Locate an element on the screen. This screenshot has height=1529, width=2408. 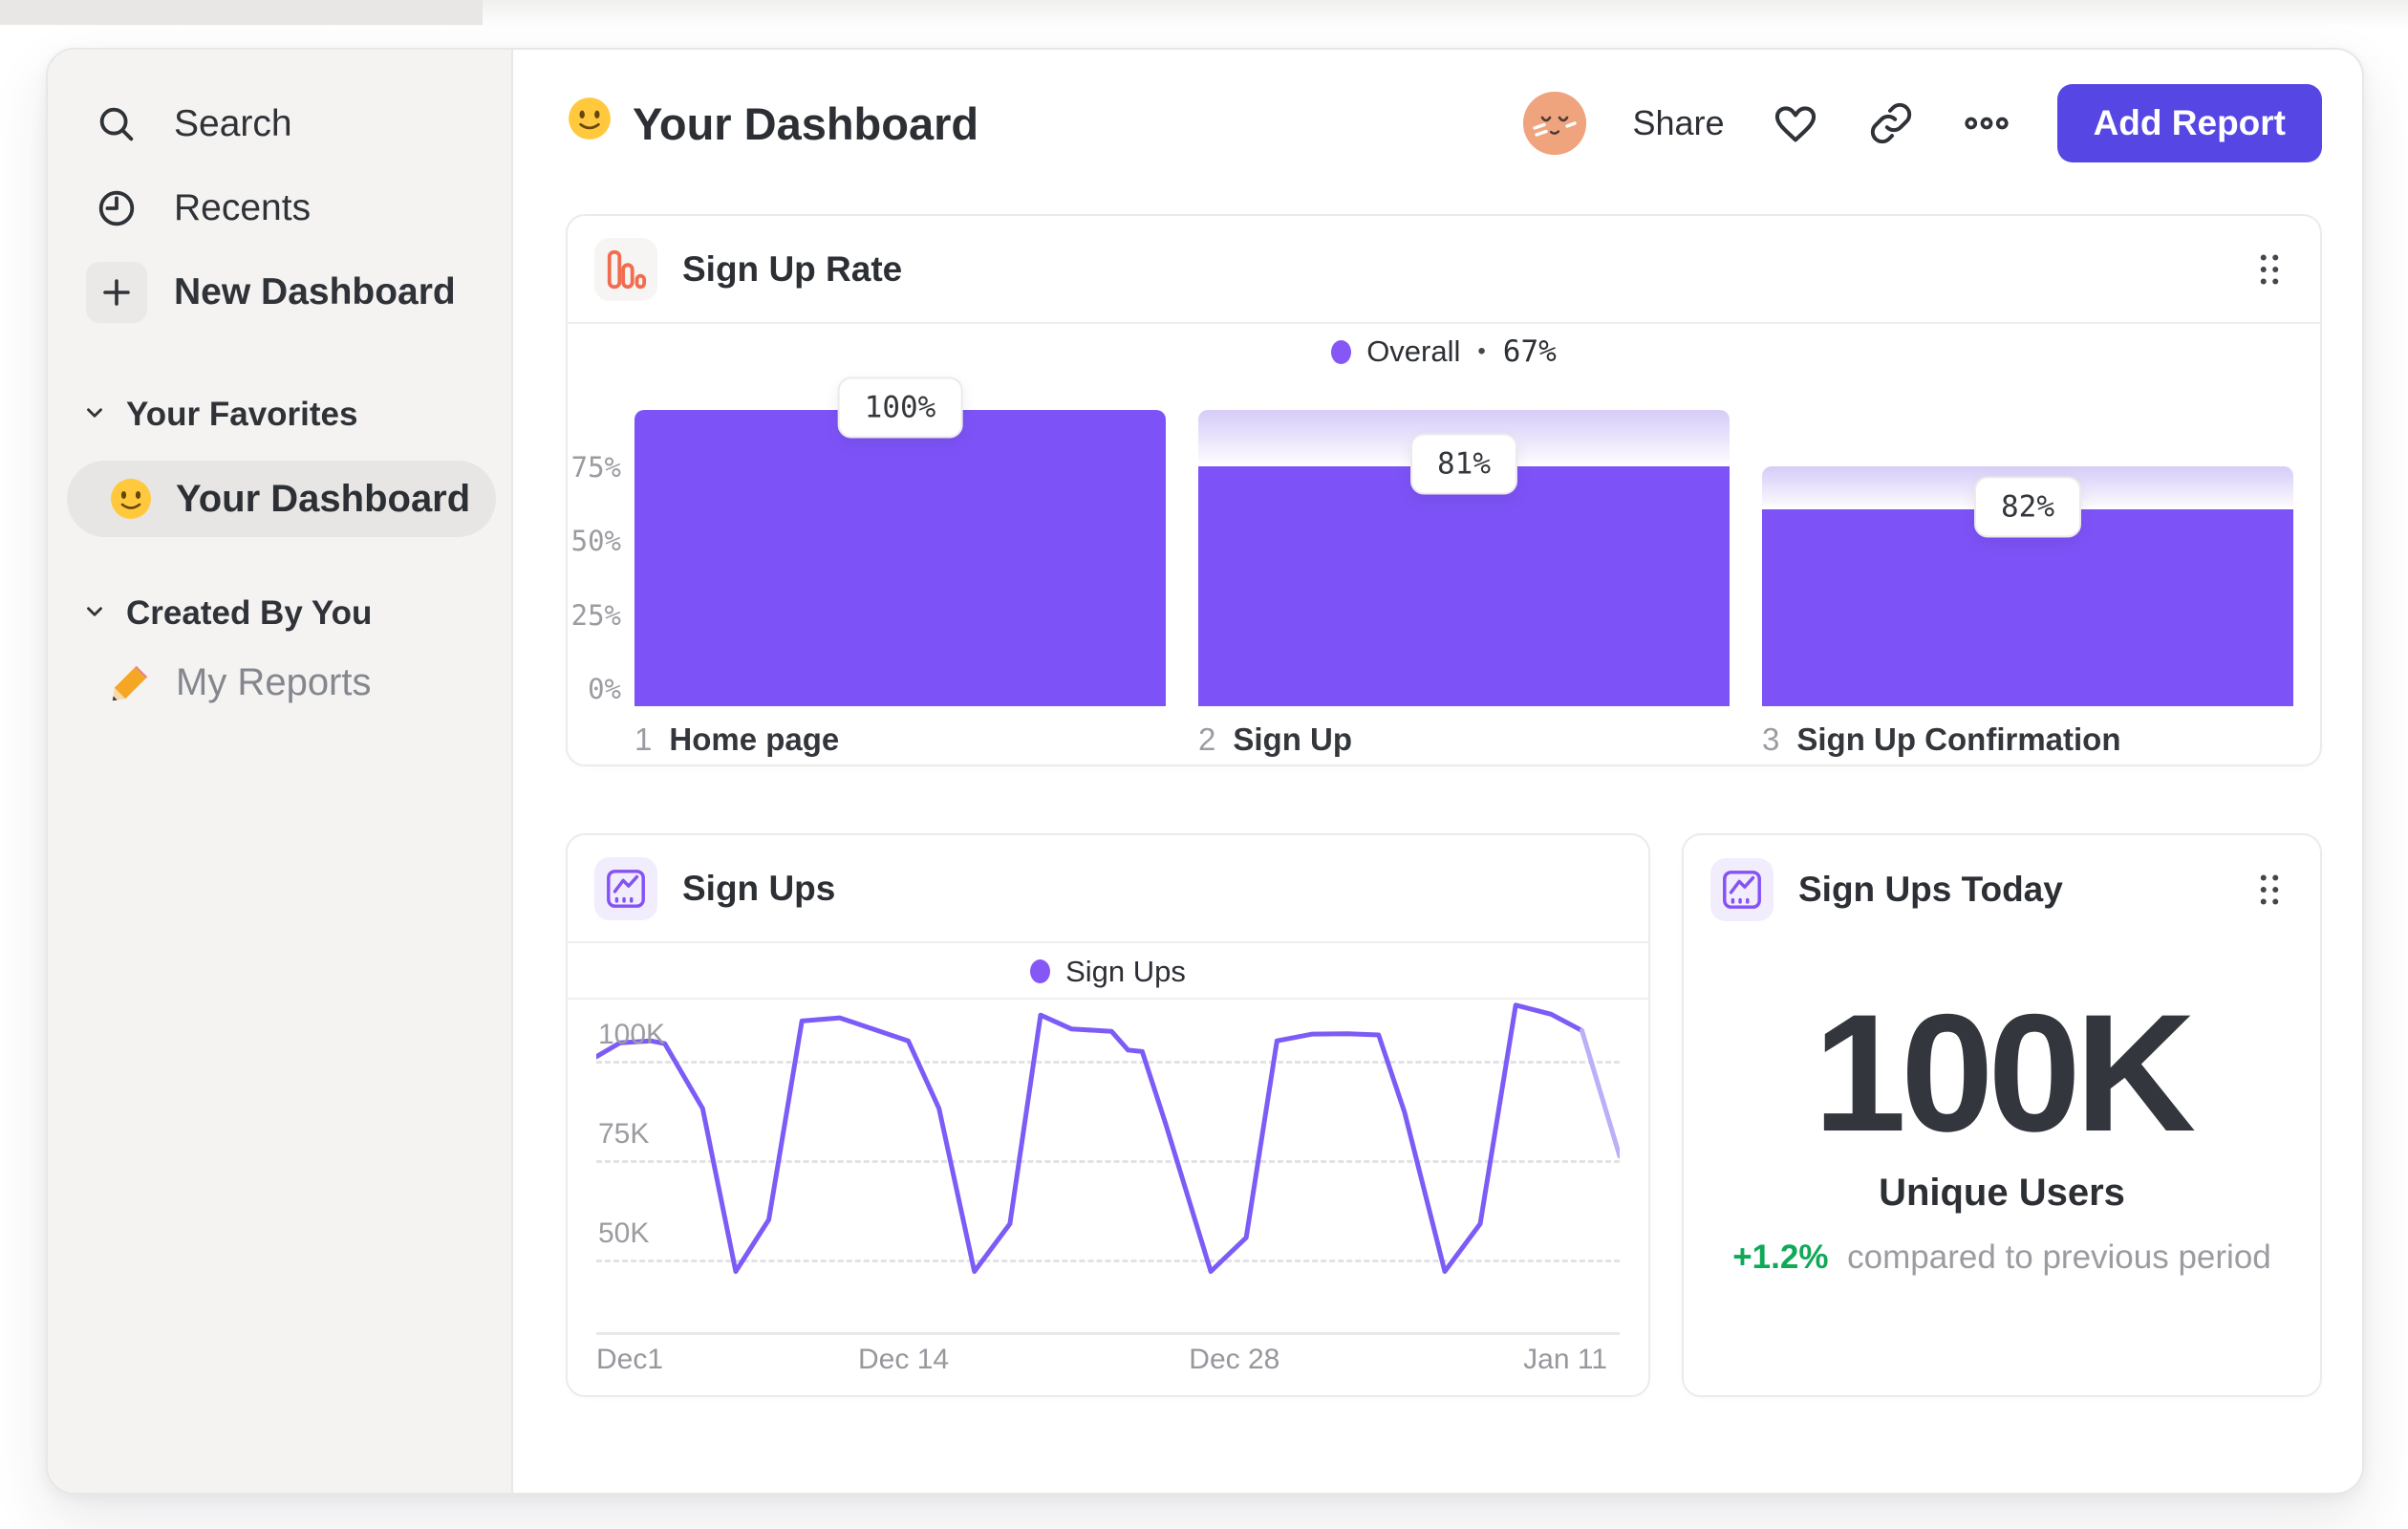
funnel-step-label: 3 Sign Up Confirmation is located at coordinates (2028, 739).